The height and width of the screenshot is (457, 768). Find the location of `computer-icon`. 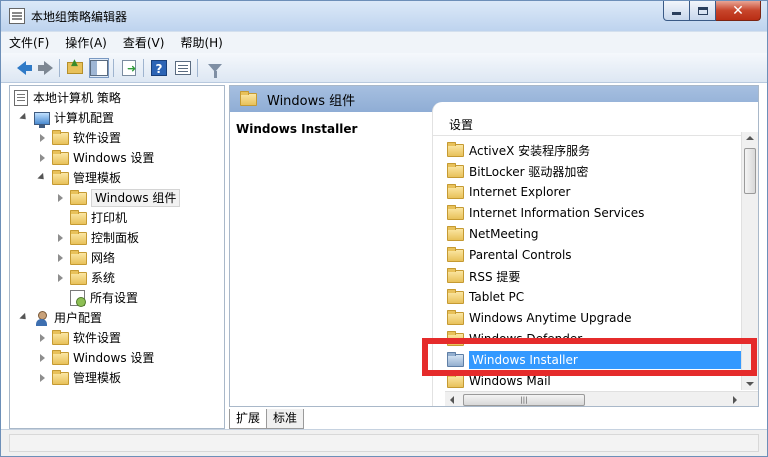

computer-icon is located at coordinates (42, 119).